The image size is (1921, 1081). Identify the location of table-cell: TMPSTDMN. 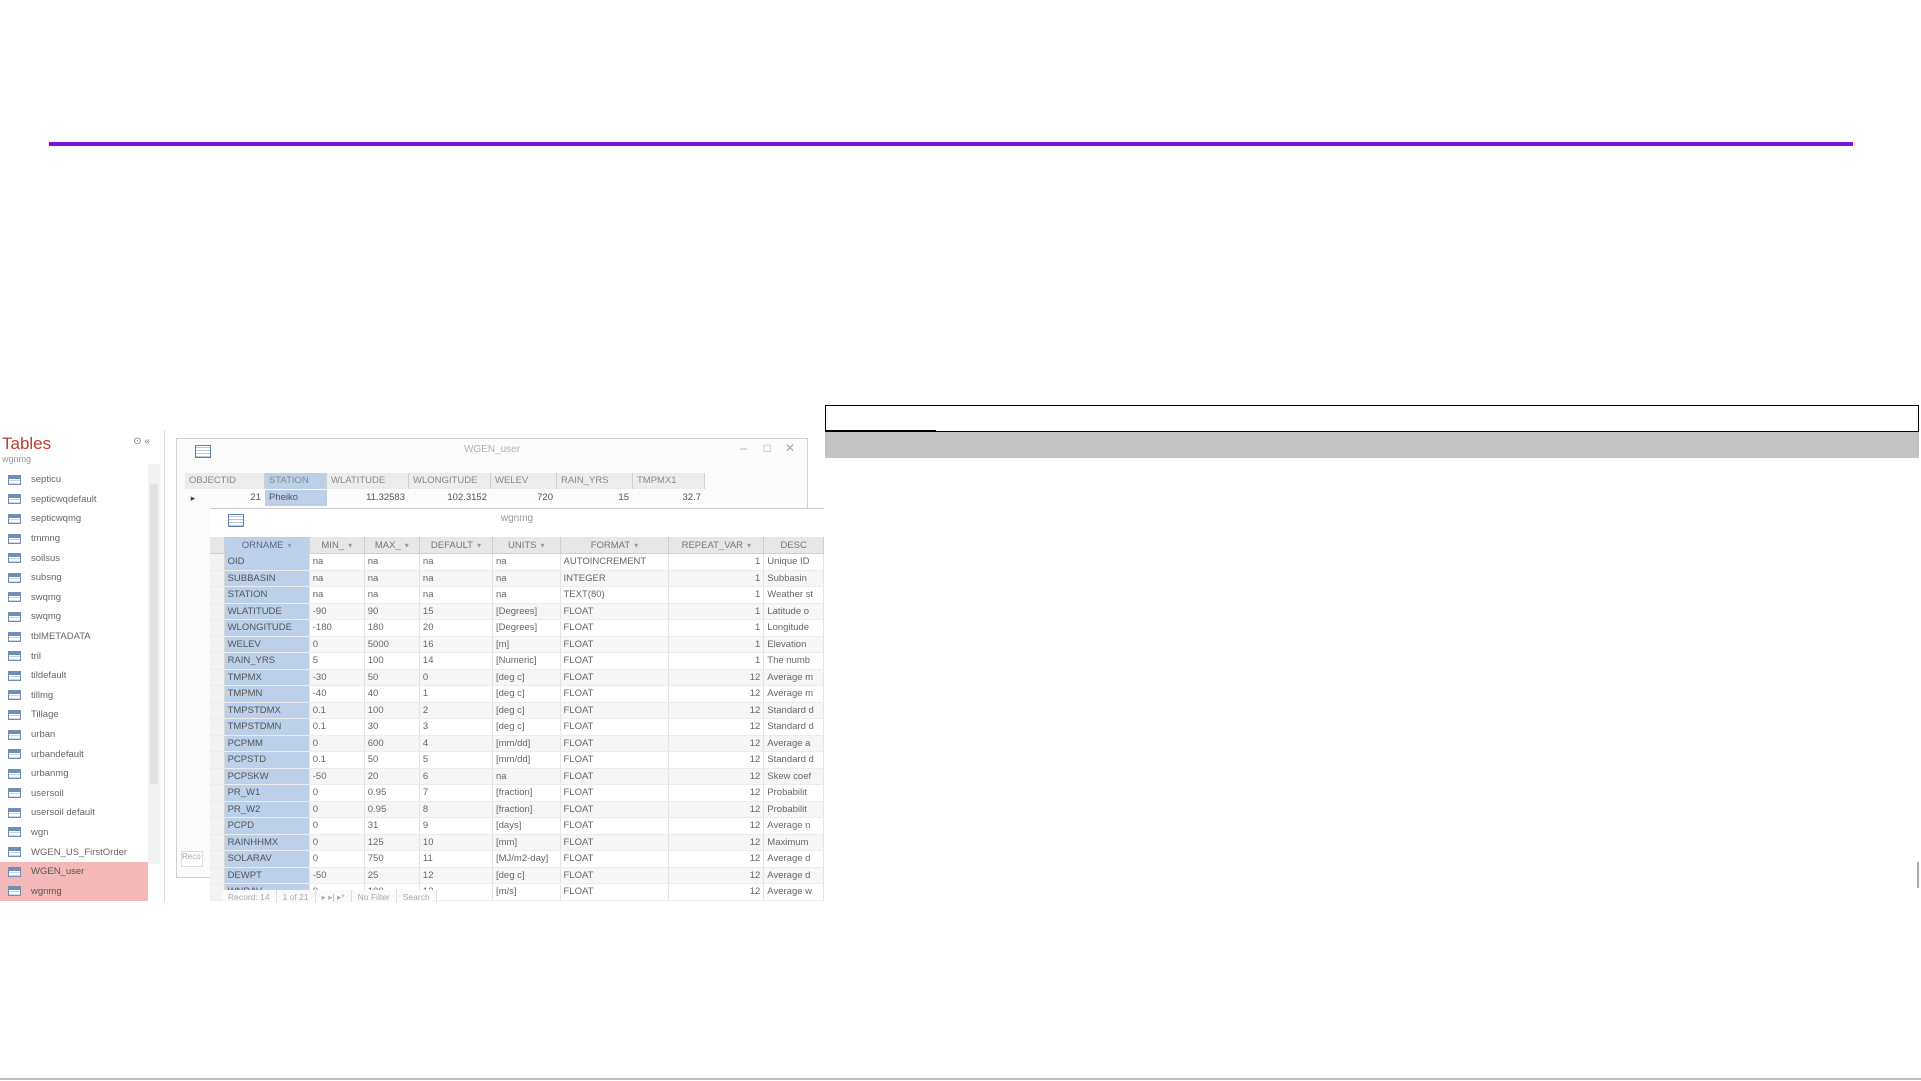
(267, 727).